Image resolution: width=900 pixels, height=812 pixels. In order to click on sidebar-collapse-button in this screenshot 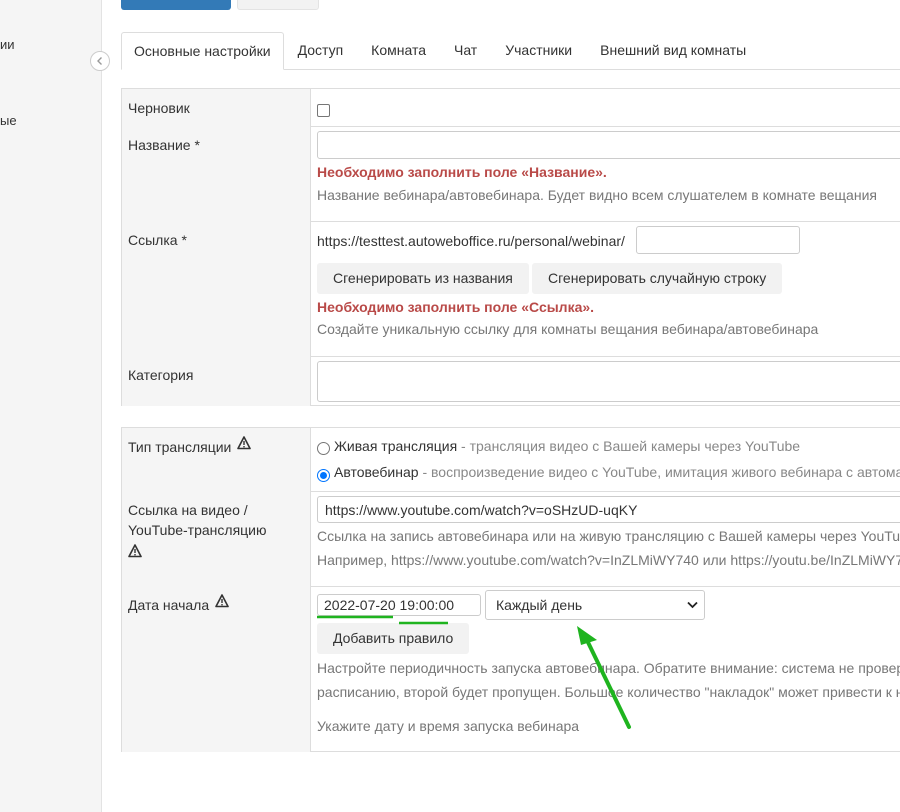, I will do `click(100, 61)`.